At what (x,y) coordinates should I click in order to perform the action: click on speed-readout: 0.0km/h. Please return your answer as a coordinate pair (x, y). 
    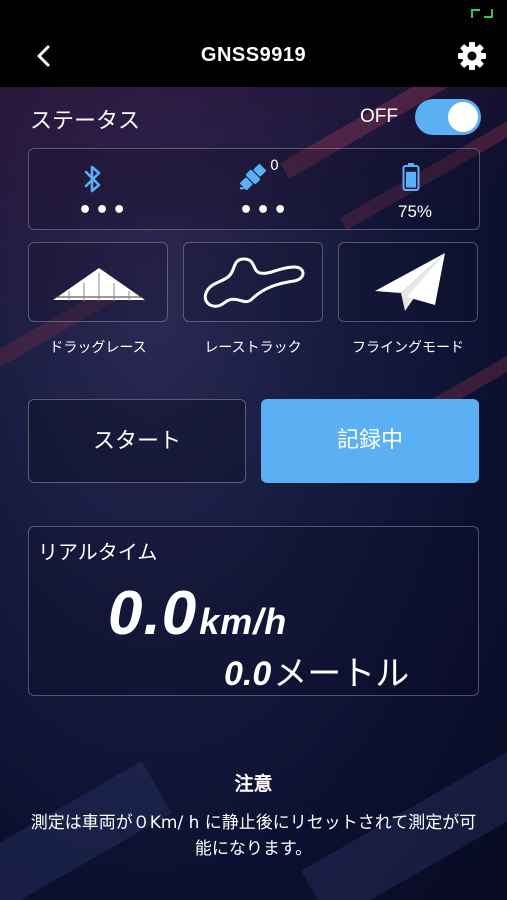
    Looking at the image, I should click on (197, 613).